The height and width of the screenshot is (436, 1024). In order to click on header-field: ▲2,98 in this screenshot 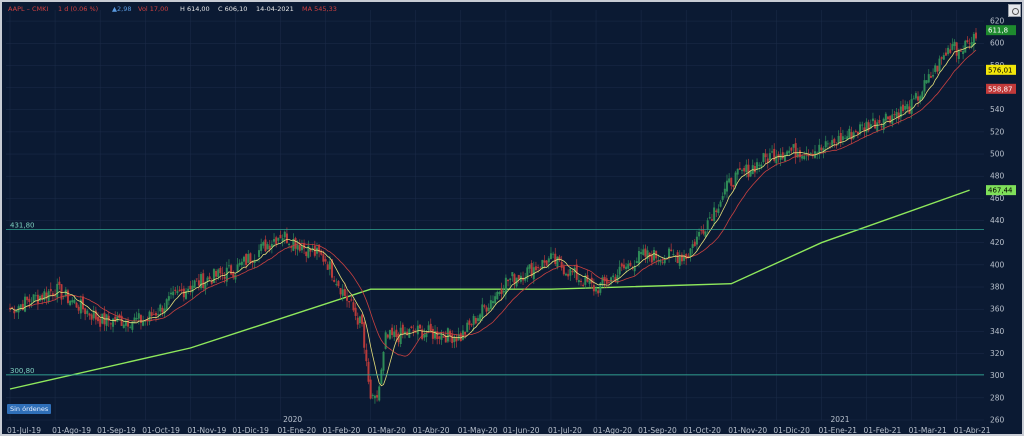, I will do `click(121, 9)`.